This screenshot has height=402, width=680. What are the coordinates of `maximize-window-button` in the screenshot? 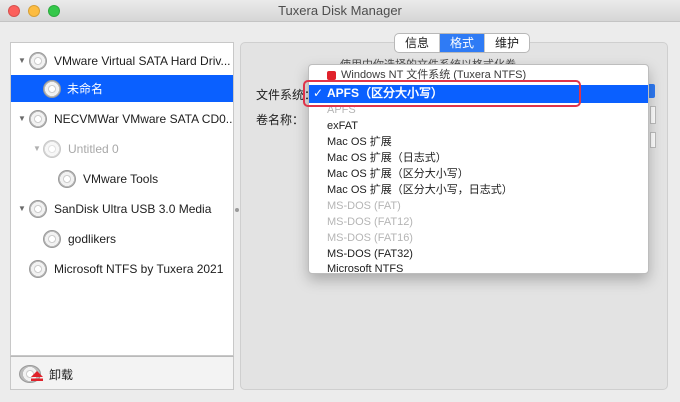 It's located at (54, 11).